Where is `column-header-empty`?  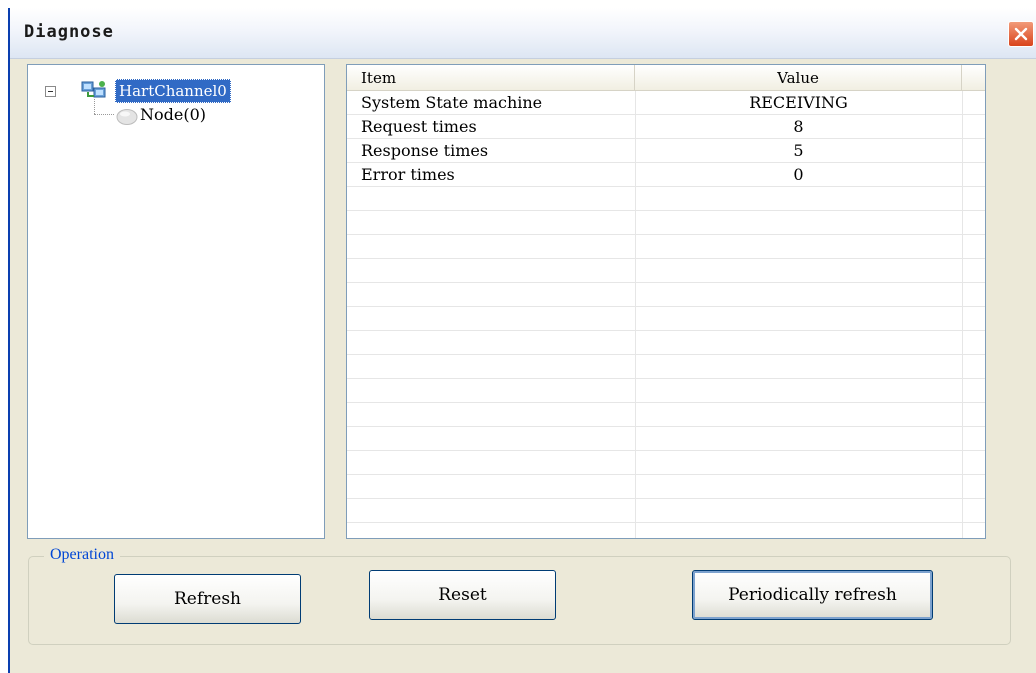
column-header-empty is located at coordinates (973, 77).